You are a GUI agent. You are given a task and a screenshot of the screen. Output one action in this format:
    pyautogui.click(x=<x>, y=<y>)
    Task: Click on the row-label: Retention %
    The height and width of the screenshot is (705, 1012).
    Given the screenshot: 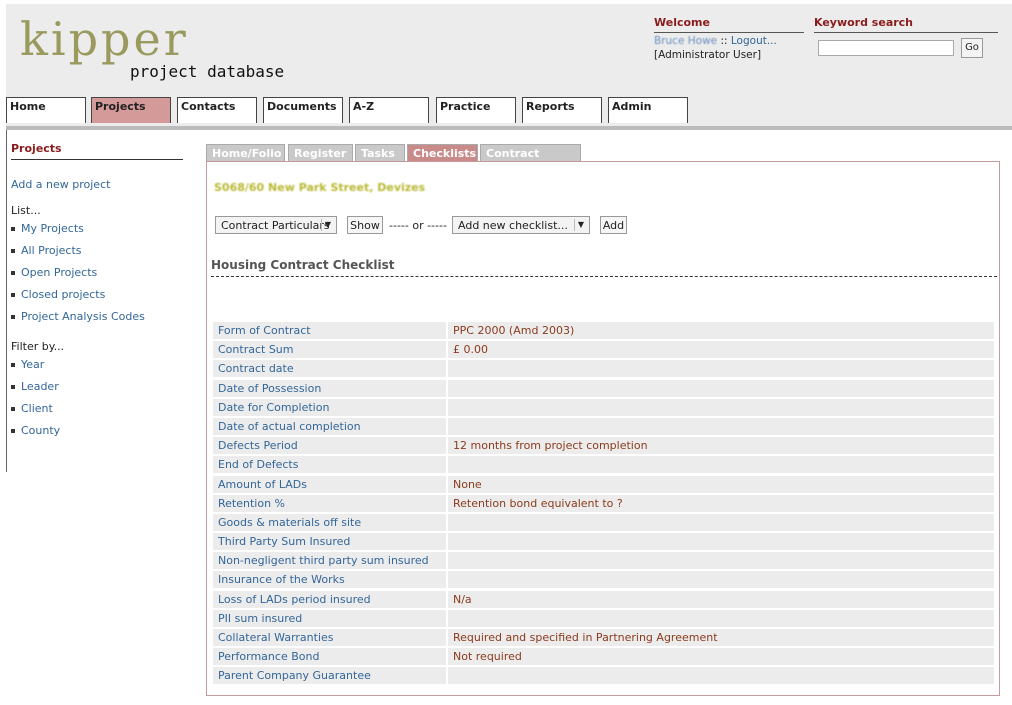 What is the action you would take?
    pyautogui.click(x=329, y=503)
    